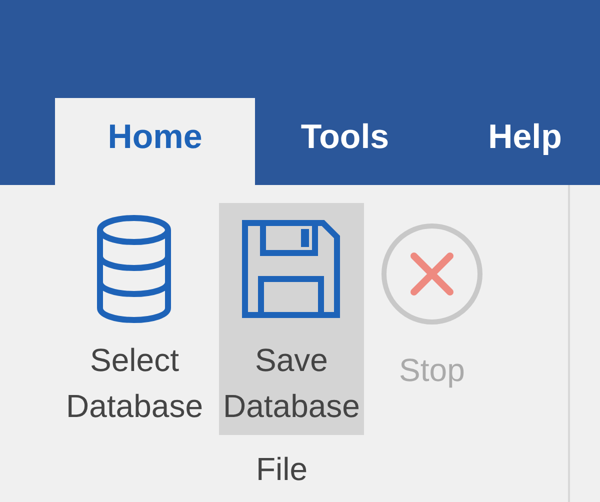 The width and height of the screenshot is (600, 502). I want to click on ribbon-button: Select Database, so click(134, 319).